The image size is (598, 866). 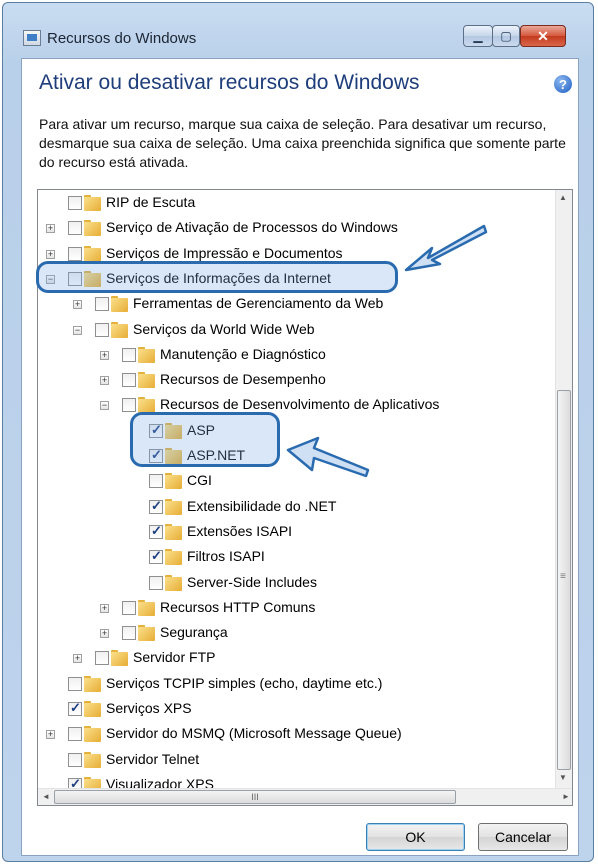 I want to click on cancel-button: Cancelar, so click(x=523, y=837).